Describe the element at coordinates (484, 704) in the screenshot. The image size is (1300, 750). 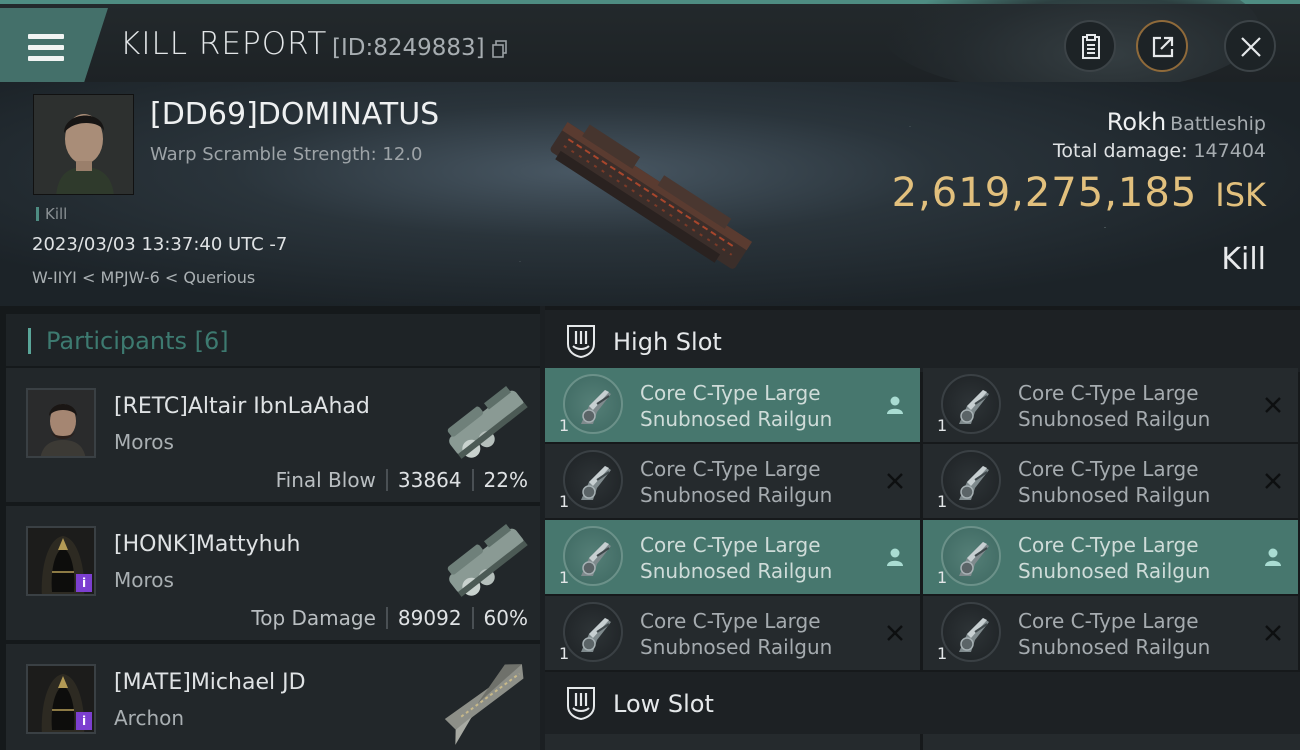
I see `participant-ship-image` at that location.